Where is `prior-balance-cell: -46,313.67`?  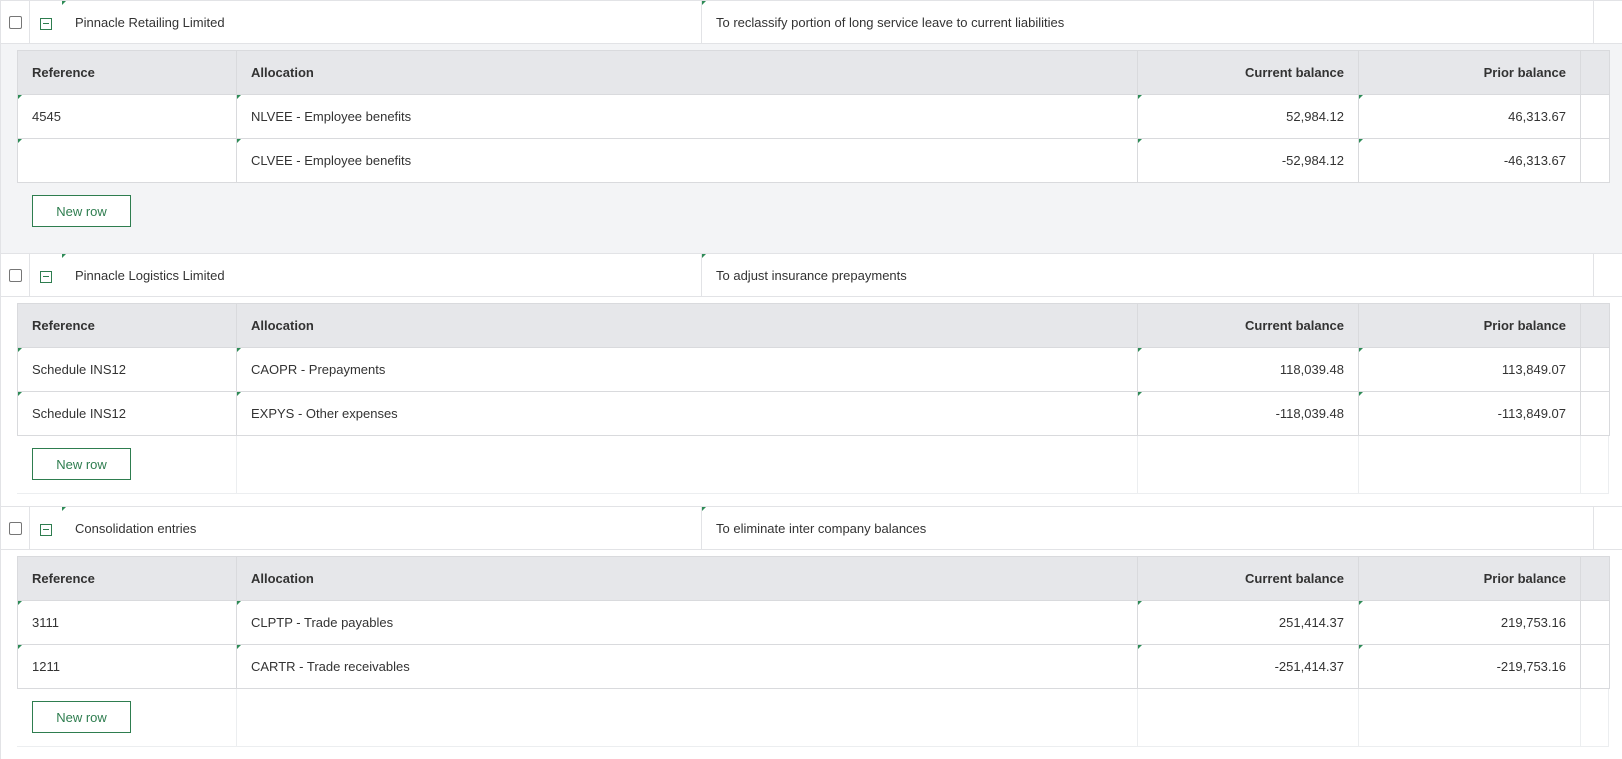 prior-balance-cell: -46,313.67 is located at coordinates (1469, 160).